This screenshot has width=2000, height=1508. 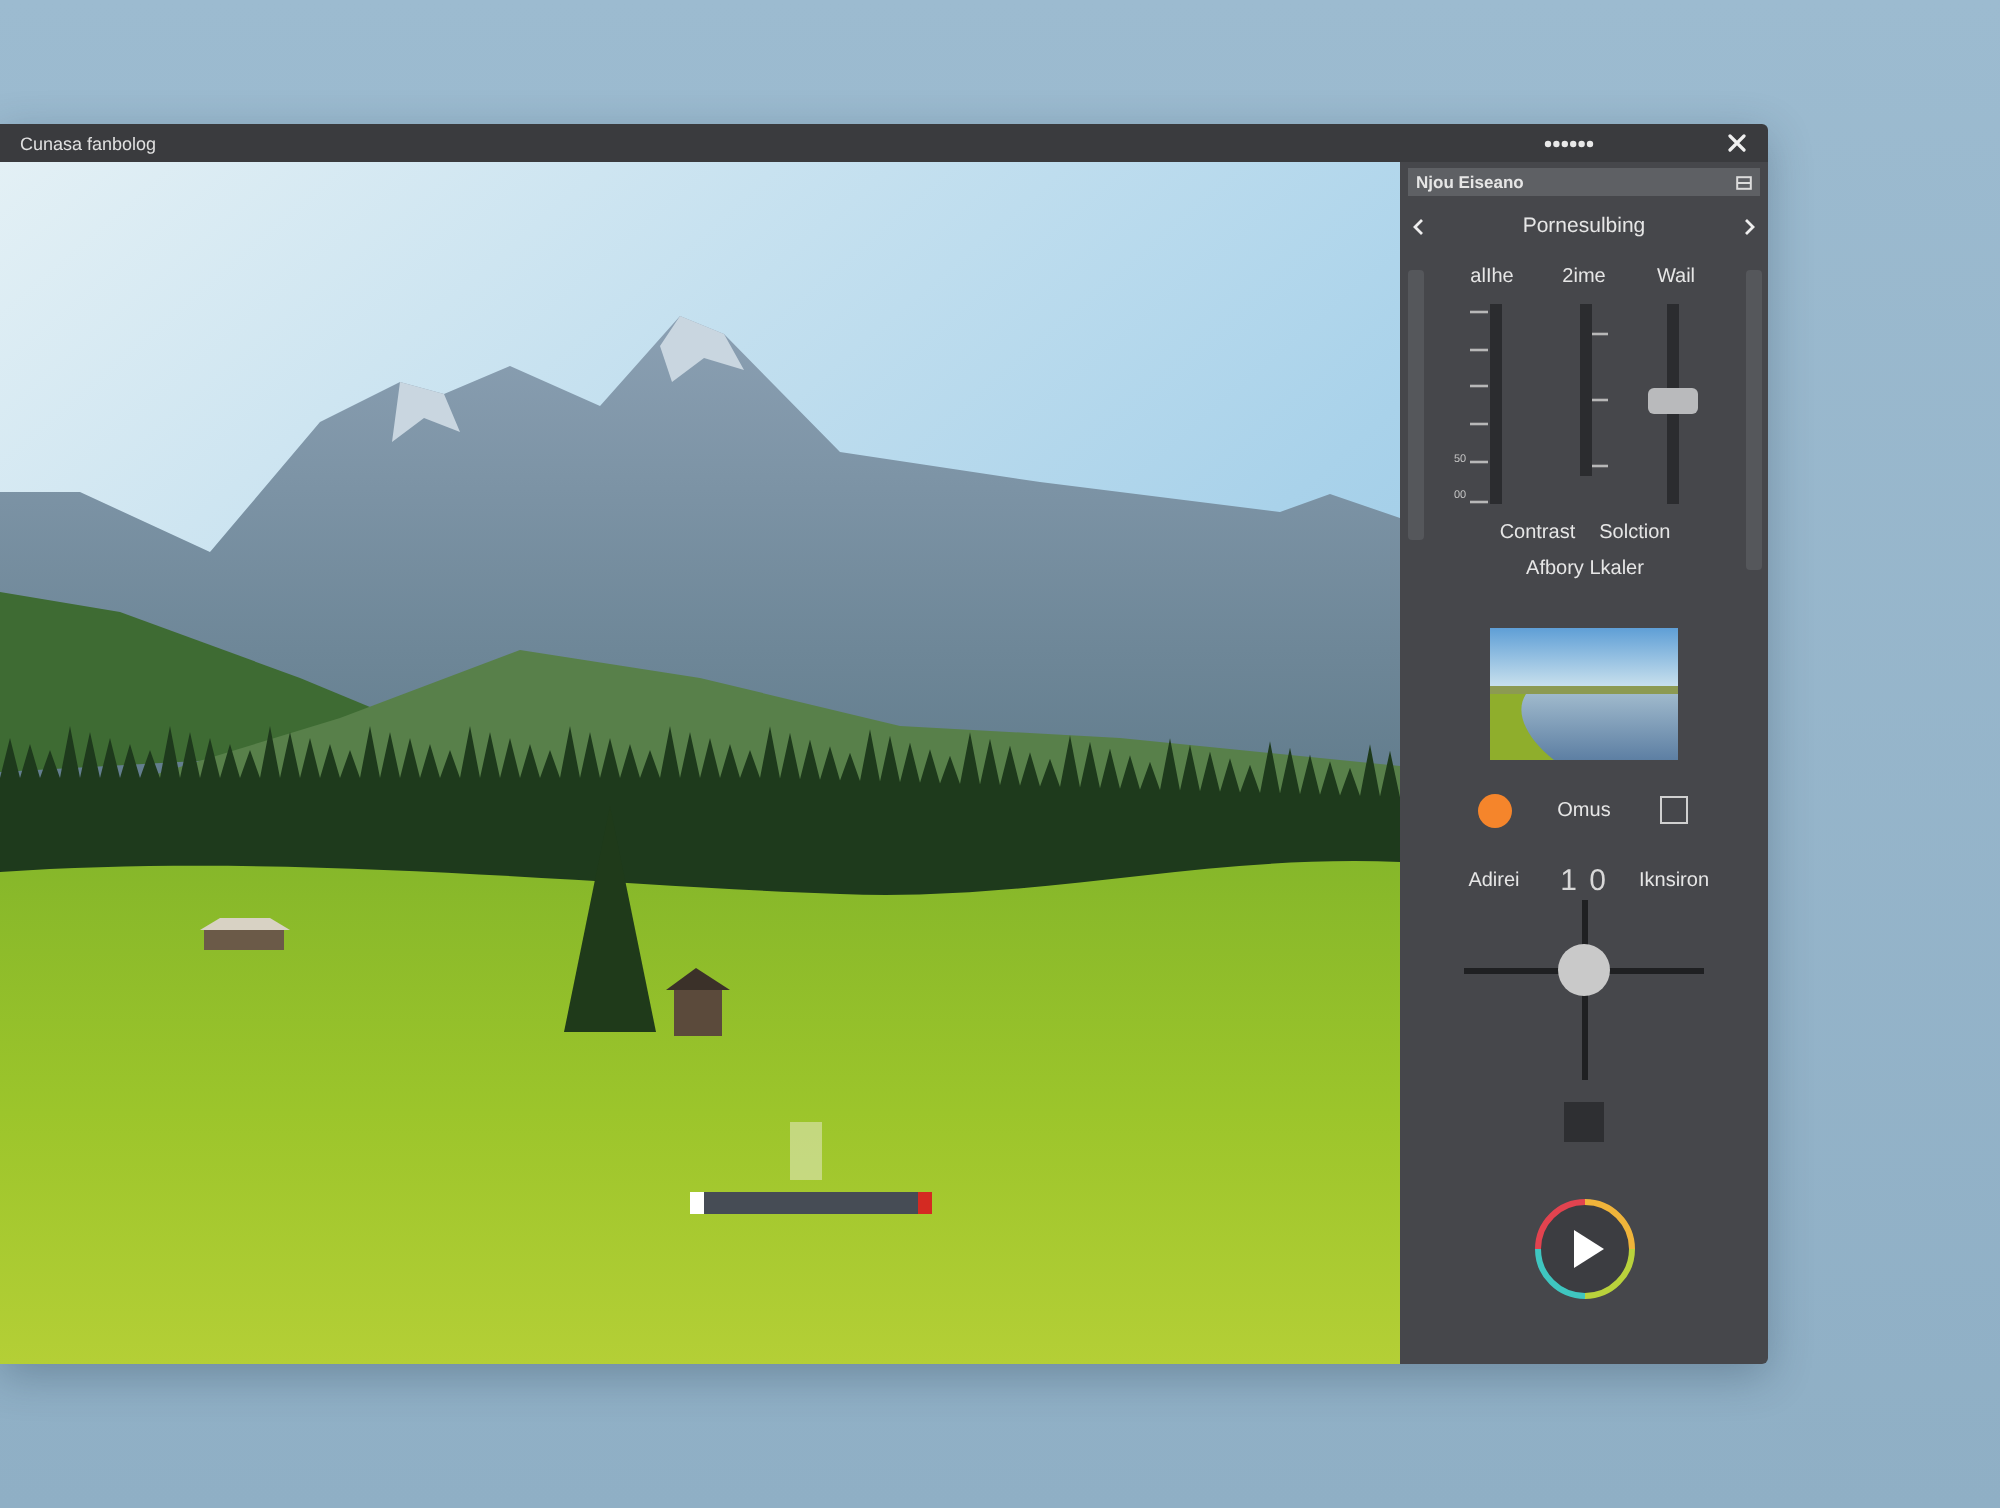 I want to click on joystick-handle, so click(x=1584, y=970).